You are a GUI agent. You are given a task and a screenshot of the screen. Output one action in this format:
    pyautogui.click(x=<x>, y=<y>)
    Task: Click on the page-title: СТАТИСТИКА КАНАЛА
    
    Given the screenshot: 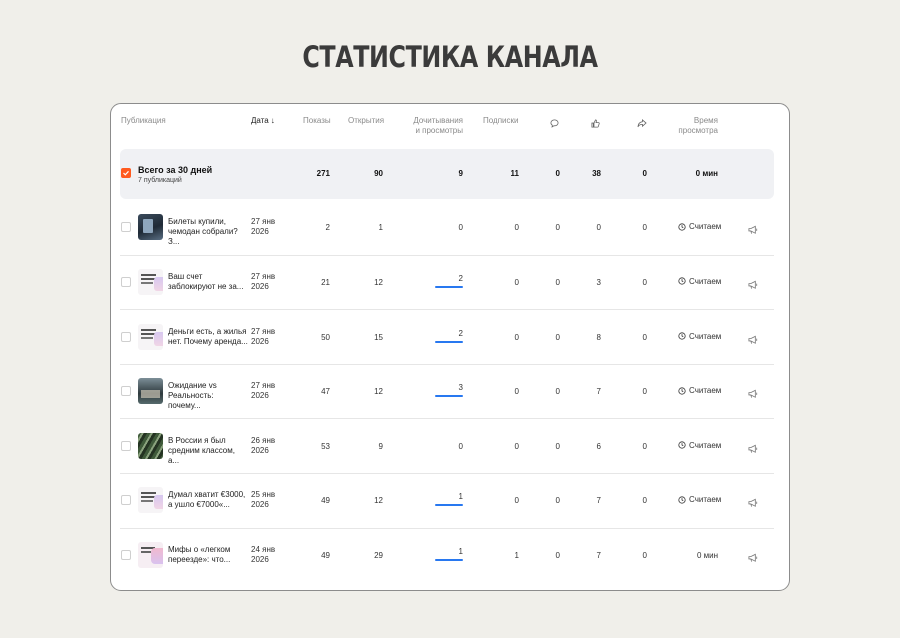 What is the action you would take?
    pyautogui.click(x=450, y=57)
    